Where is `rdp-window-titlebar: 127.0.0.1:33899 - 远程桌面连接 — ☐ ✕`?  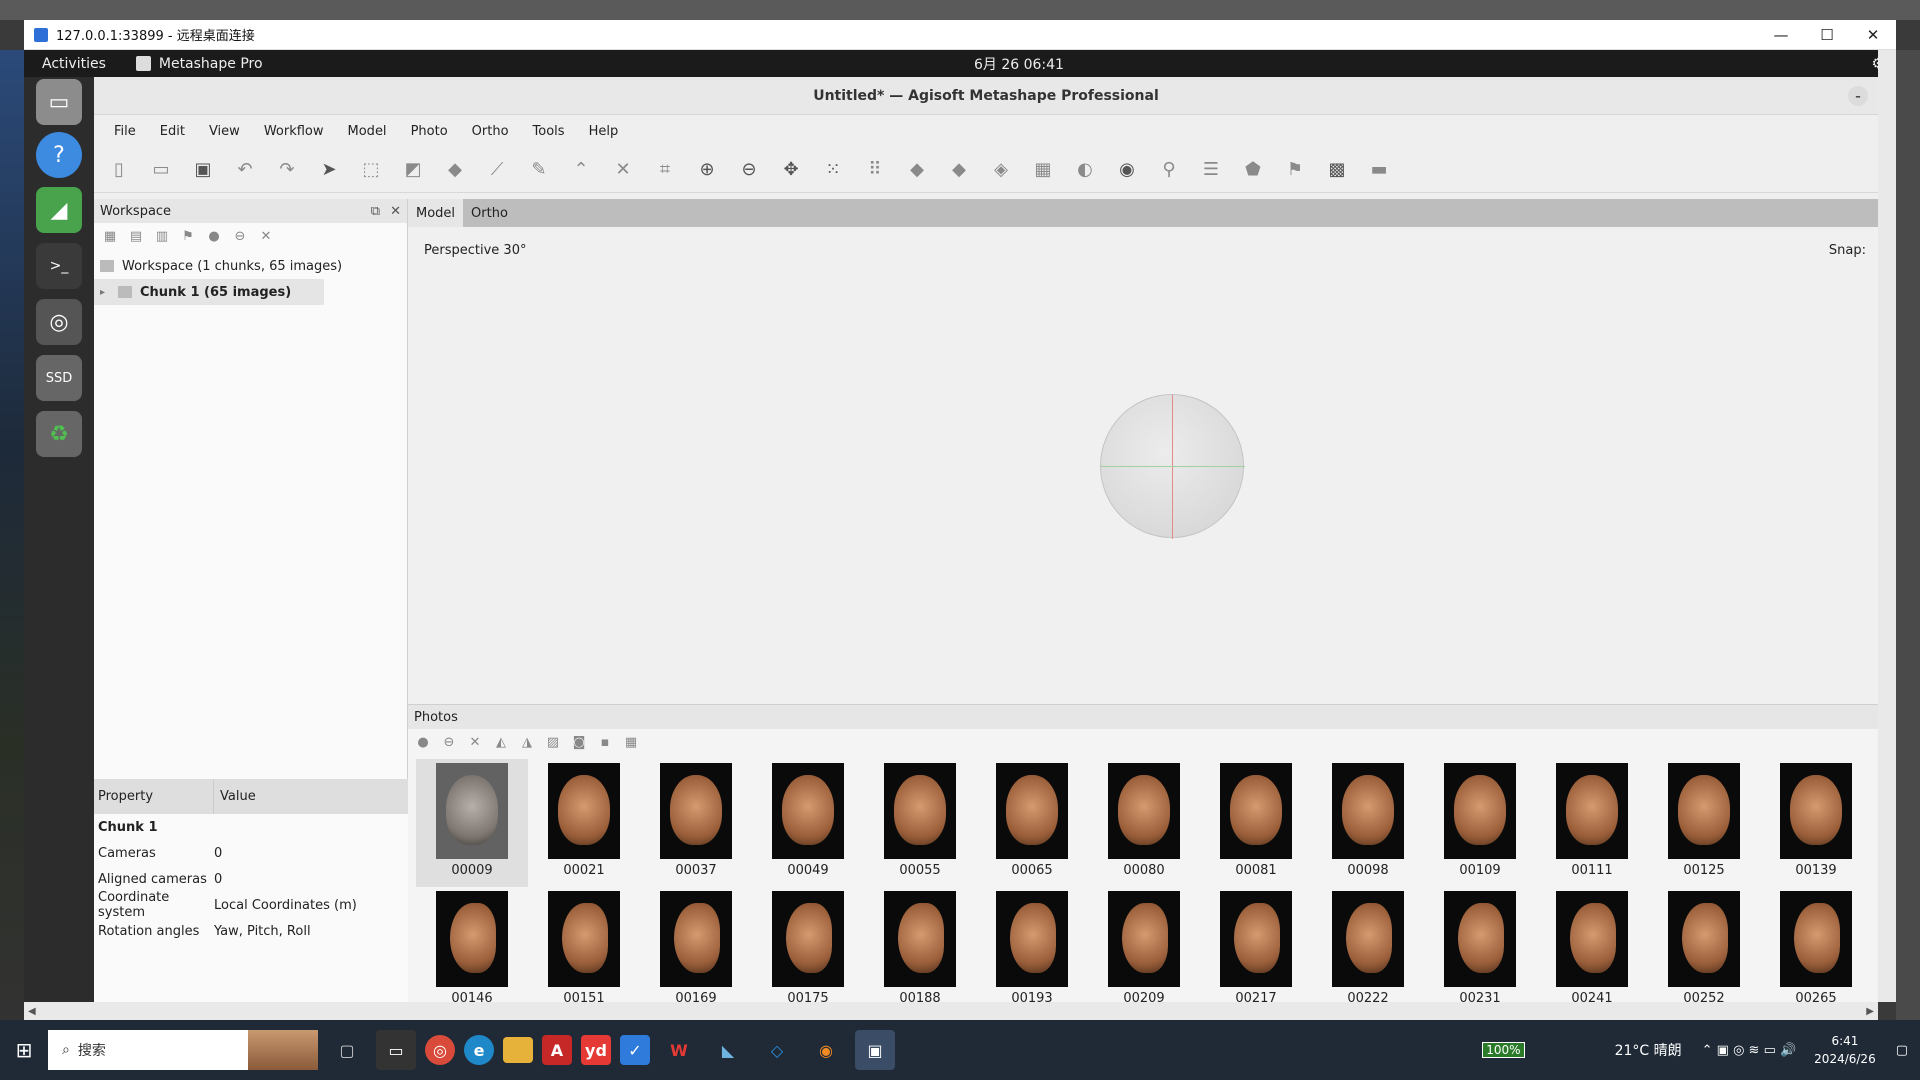
rdp-window-titlebar: 127.0.0.1:33899 - 远程桌面连接 — ☐ ✕ is located at coordinates (960, 35).